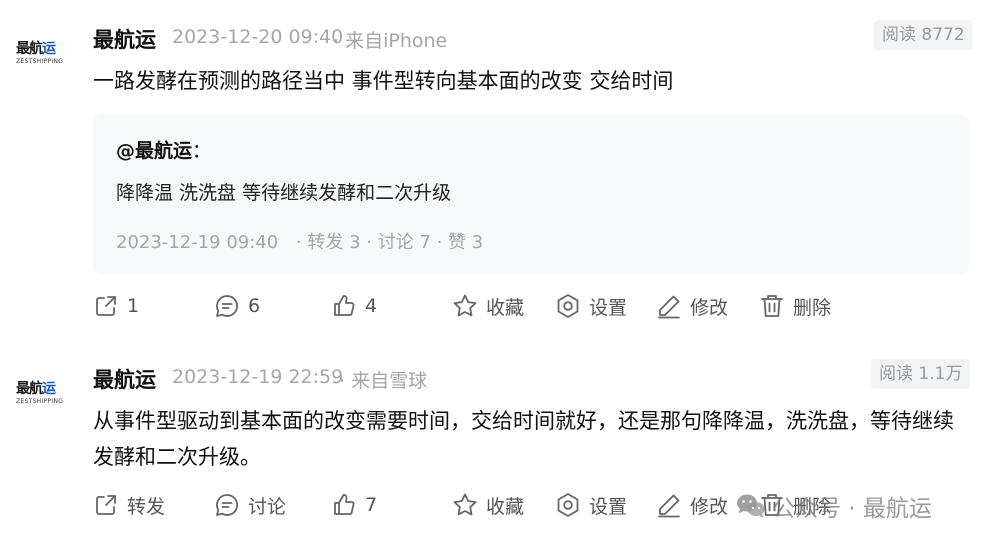 The width and height of the screenshot is (999, 547). I want to click on post-content: 一路发酵在预测的路径当中 事件型转向基本面的改变 交给时间, so click(383, 81).